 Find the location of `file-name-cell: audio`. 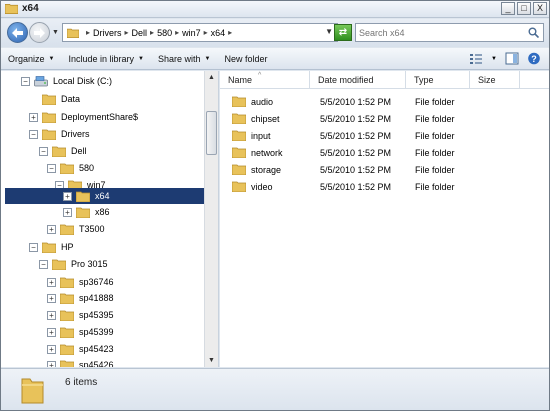

file-name-cell: audio is located at coordinates (252, 101).